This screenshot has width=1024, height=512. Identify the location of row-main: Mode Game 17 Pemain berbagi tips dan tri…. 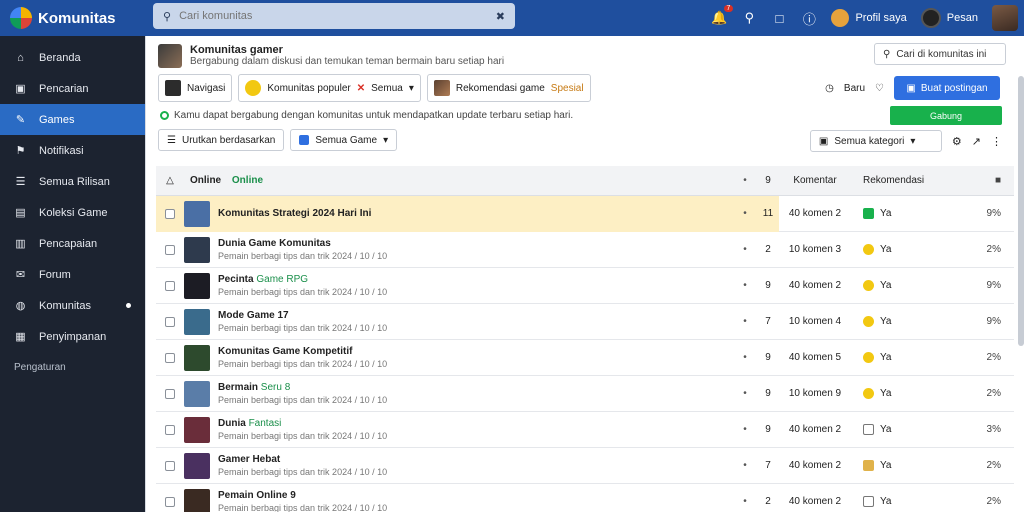
(467, 322).